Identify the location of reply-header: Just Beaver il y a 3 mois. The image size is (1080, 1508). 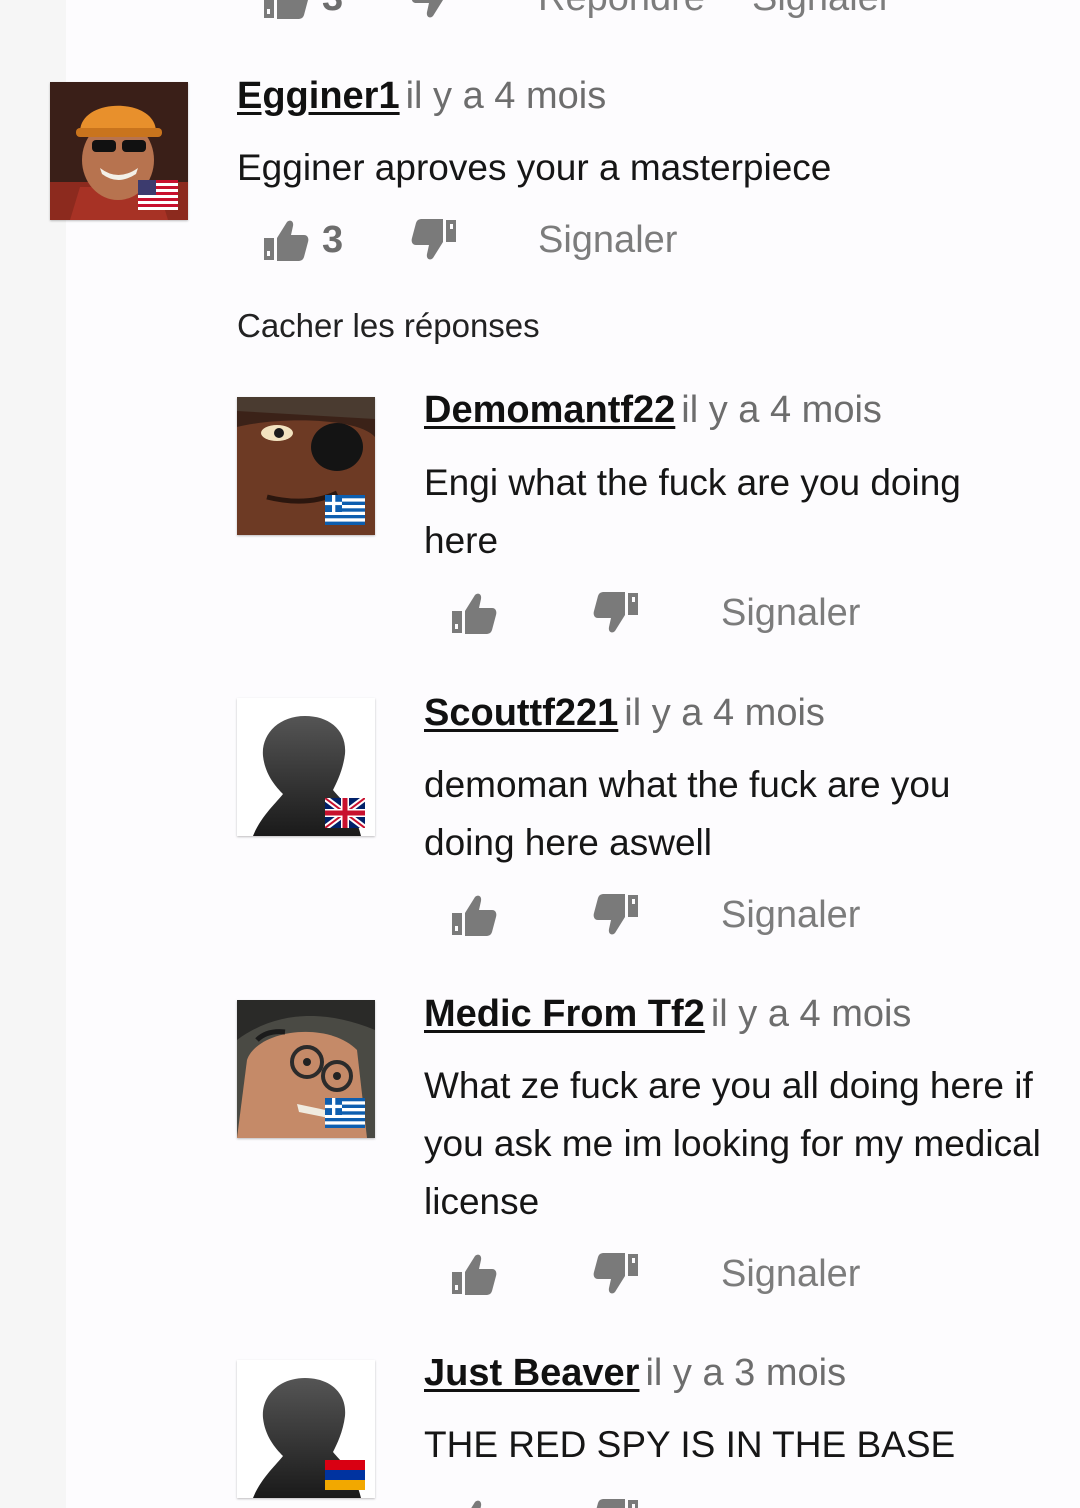
(635, 1377).